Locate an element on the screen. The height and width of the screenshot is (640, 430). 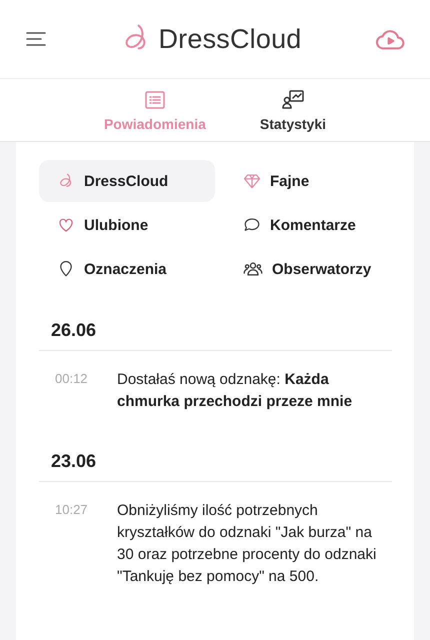
diamond-icon is located at coordinates (252, 181).